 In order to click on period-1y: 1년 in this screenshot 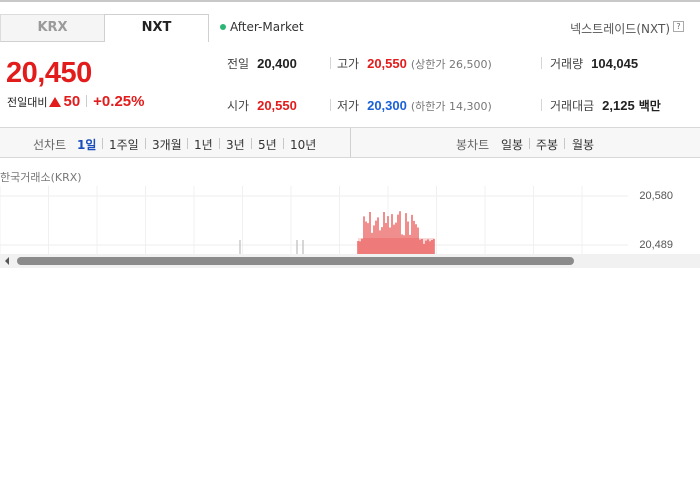, I will do `click(203, 144)`.